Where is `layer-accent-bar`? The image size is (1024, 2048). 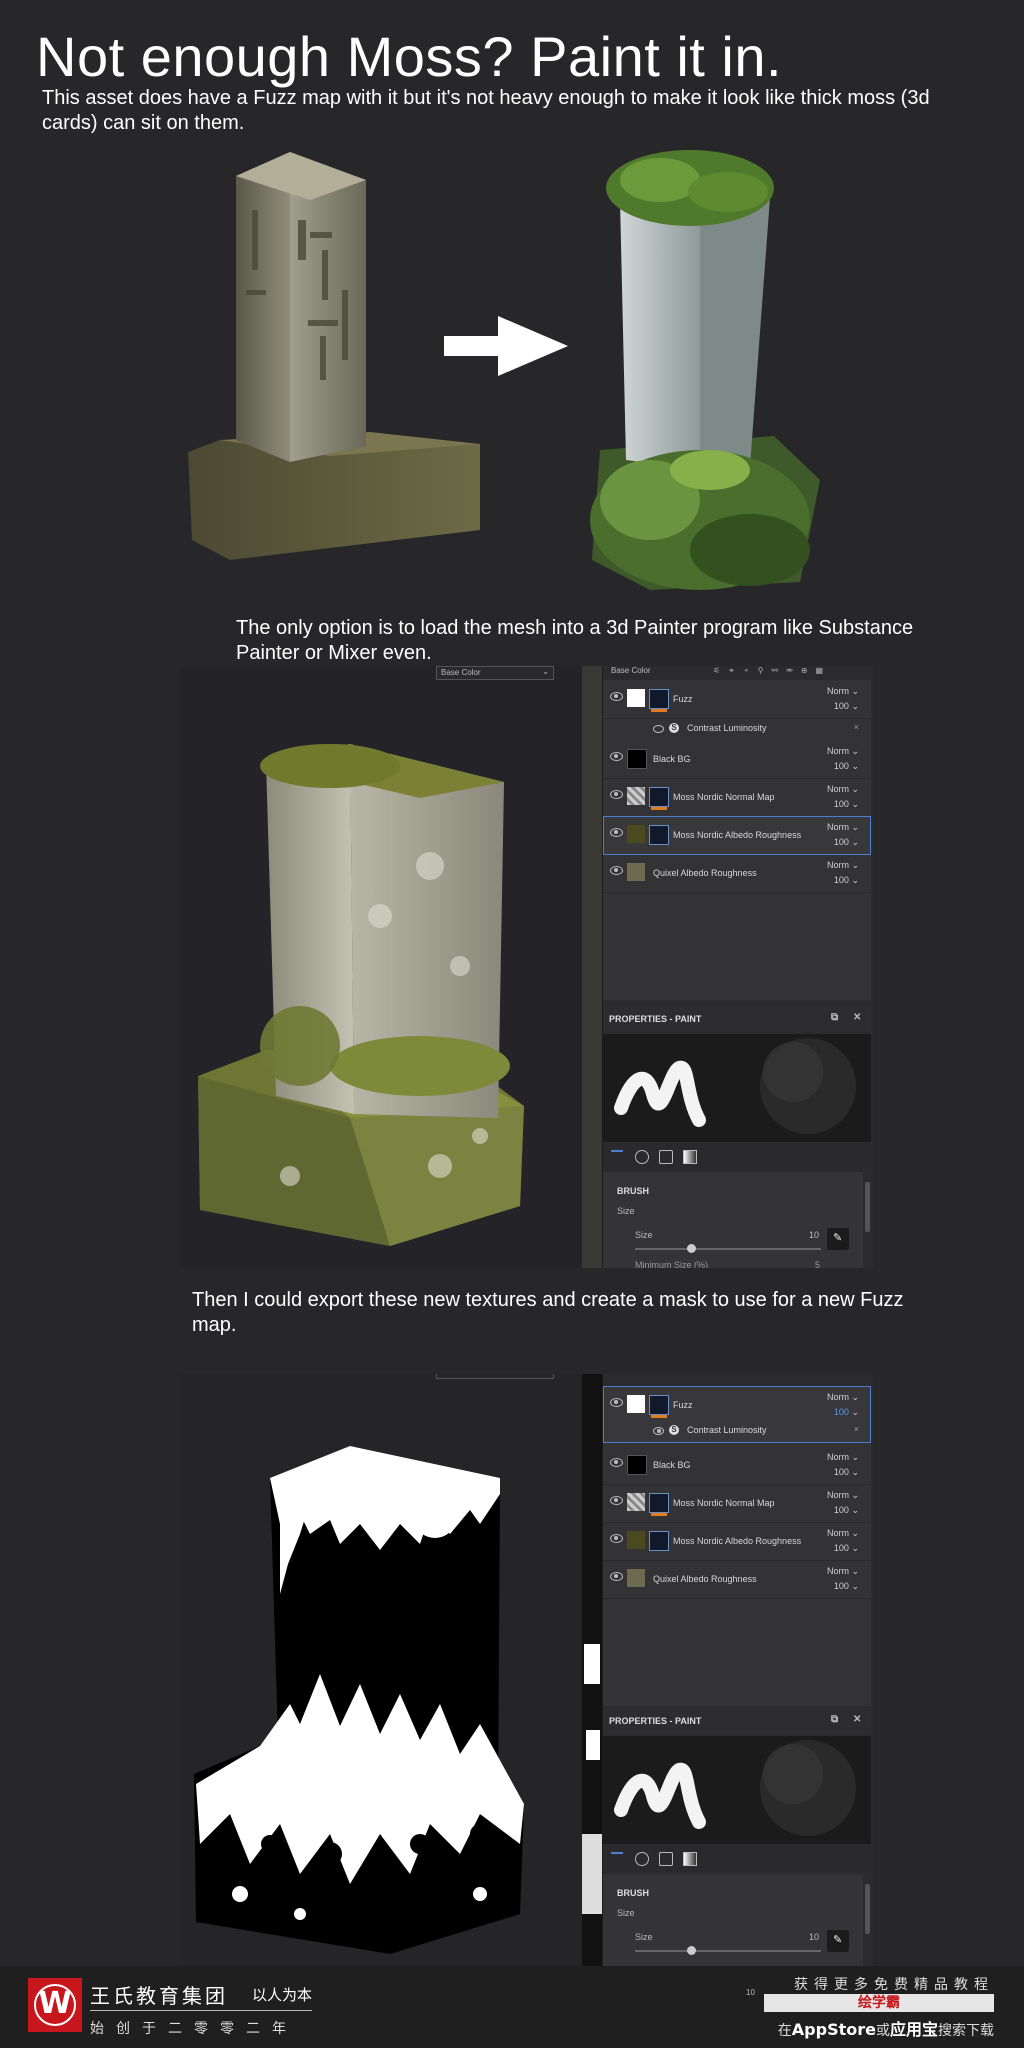 layer-accent-bar is located at coordinates (659, 808).